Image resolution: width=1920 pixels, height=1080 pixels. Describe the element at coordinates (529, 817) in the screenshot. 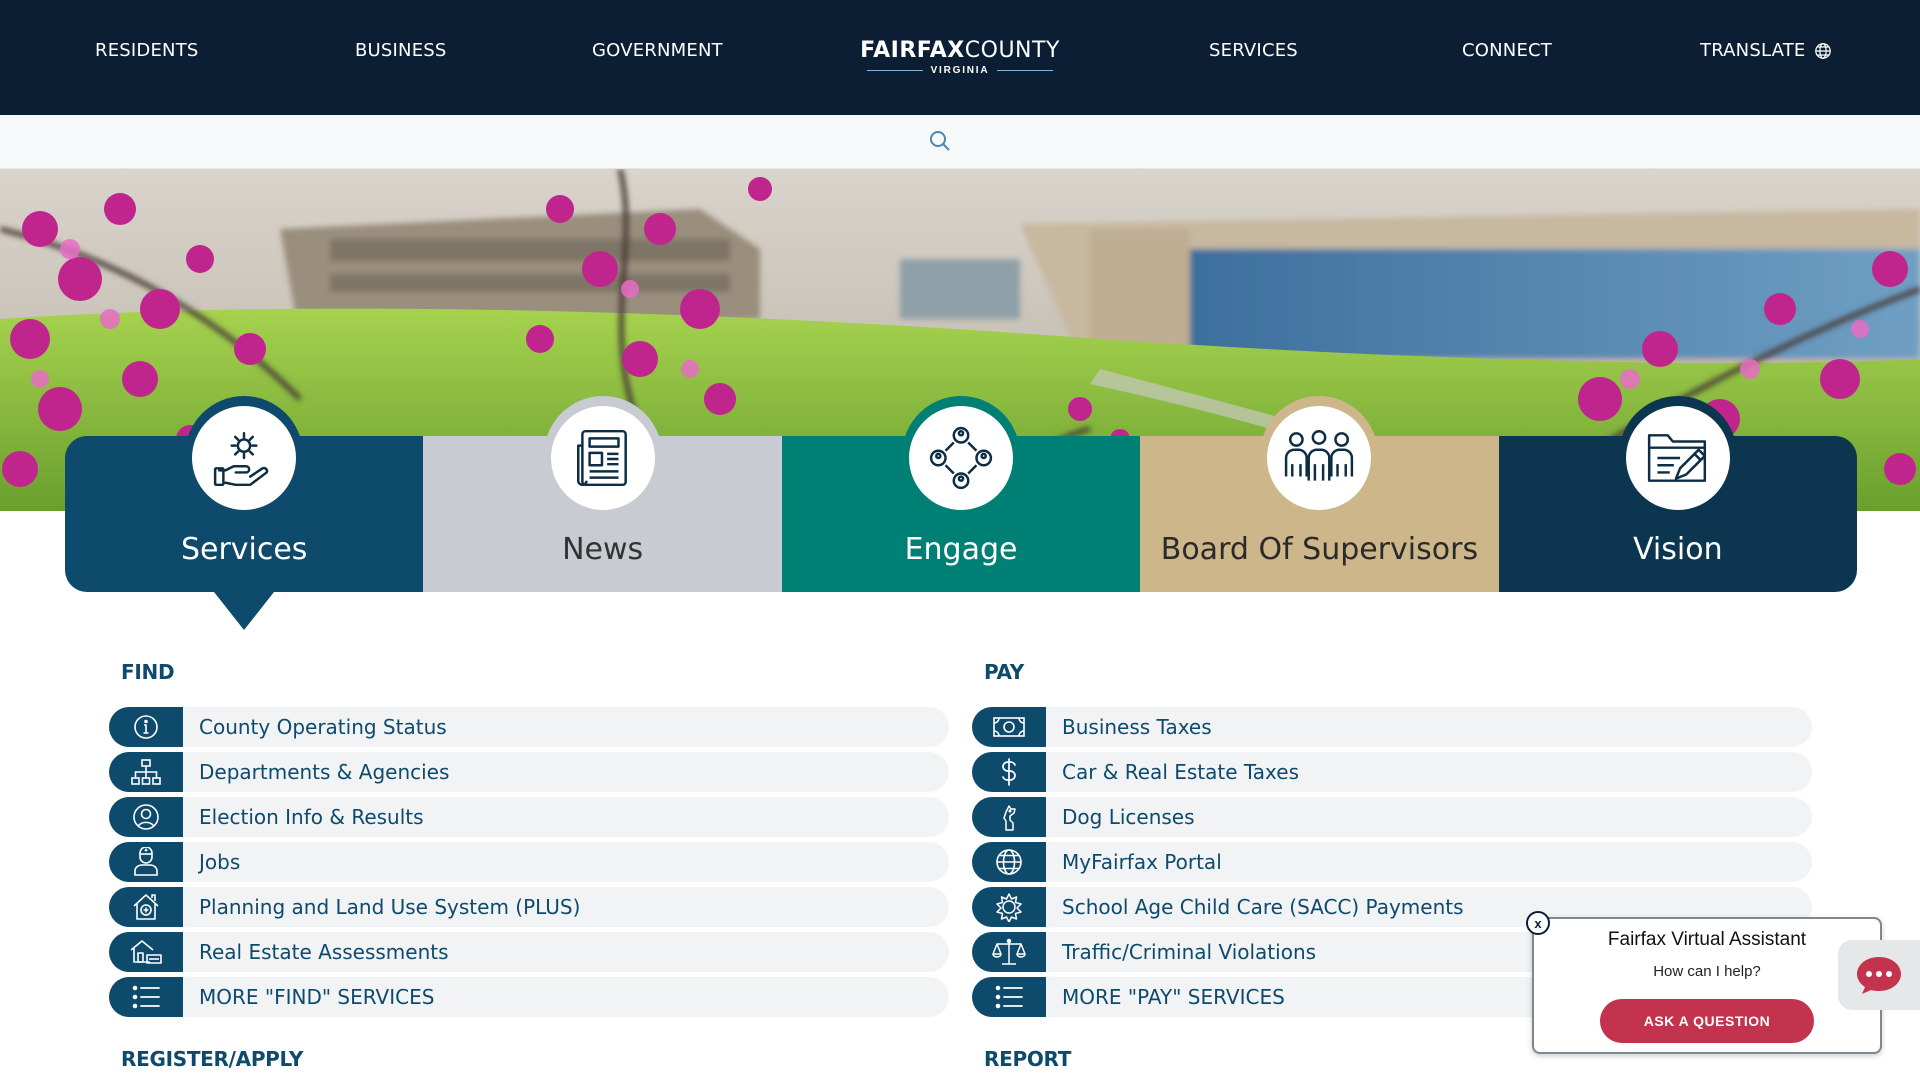

I see `list-item: Election Info & Results` at that location.